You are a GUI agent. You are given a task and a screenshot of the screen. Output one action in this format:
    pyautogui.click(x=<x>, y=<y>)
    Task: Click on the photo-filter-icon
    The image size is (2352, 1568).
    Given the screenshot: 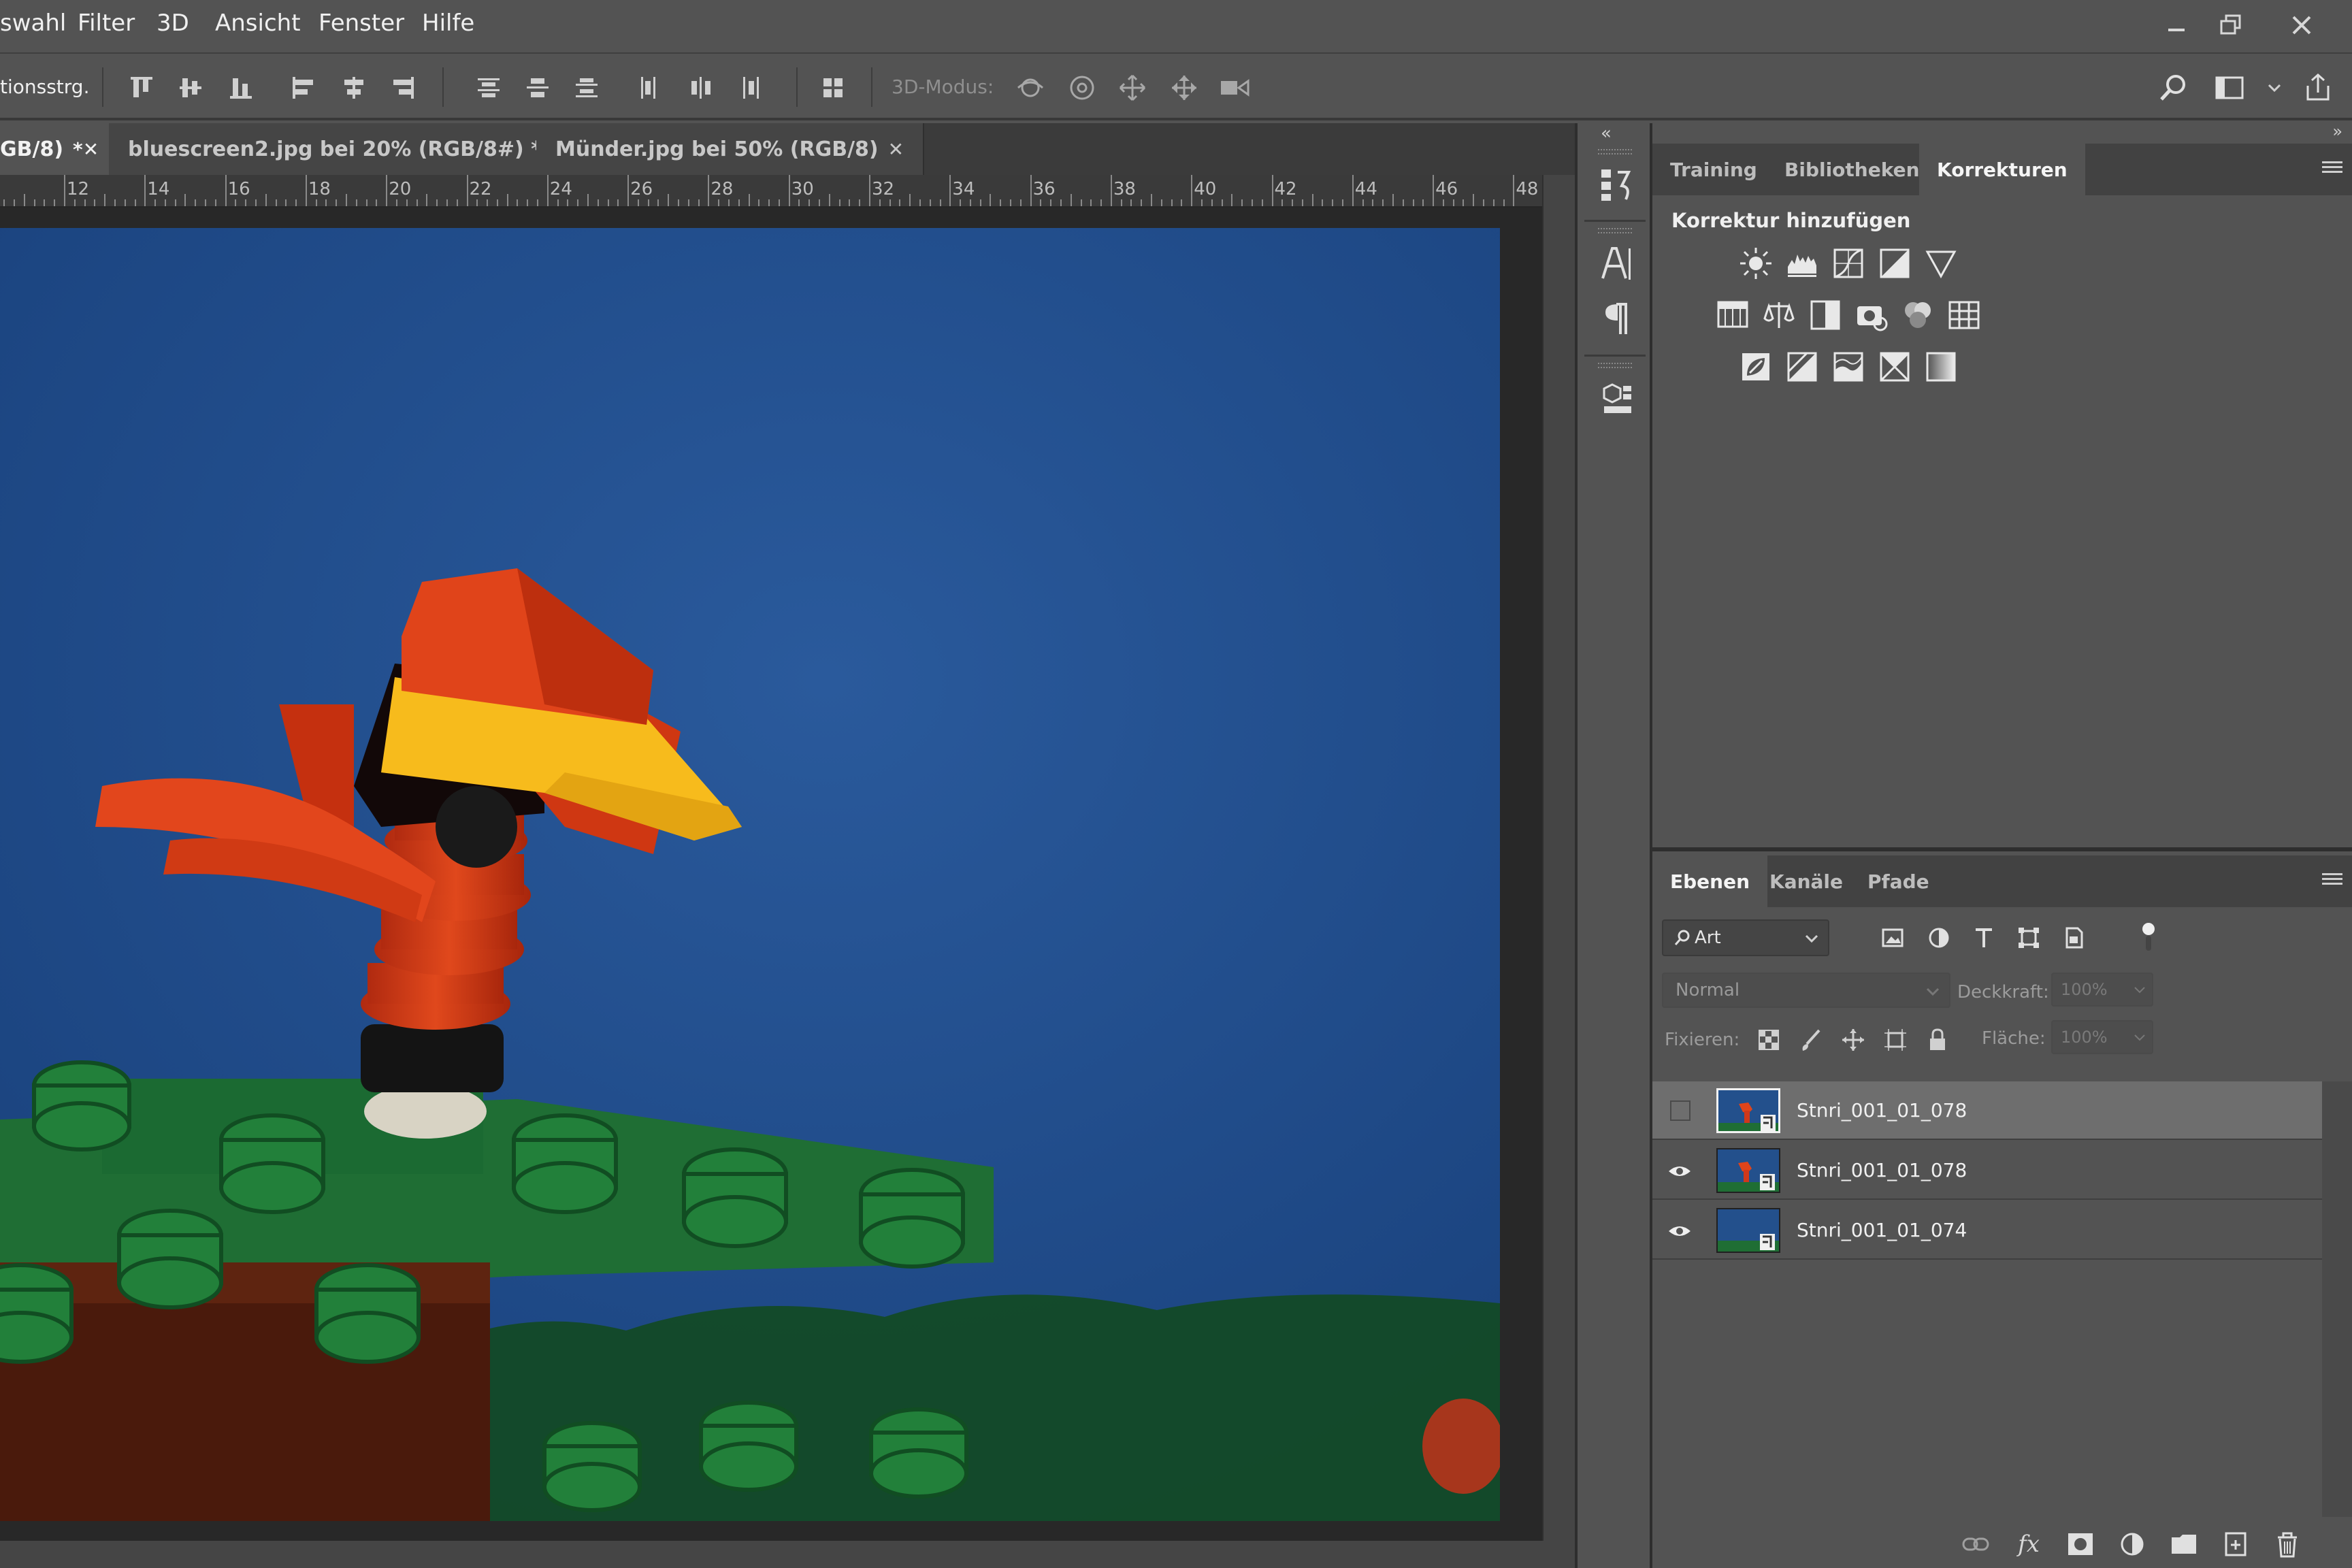 What is the action you would take?
    pyautogui.click(x=1871, y=315)
    